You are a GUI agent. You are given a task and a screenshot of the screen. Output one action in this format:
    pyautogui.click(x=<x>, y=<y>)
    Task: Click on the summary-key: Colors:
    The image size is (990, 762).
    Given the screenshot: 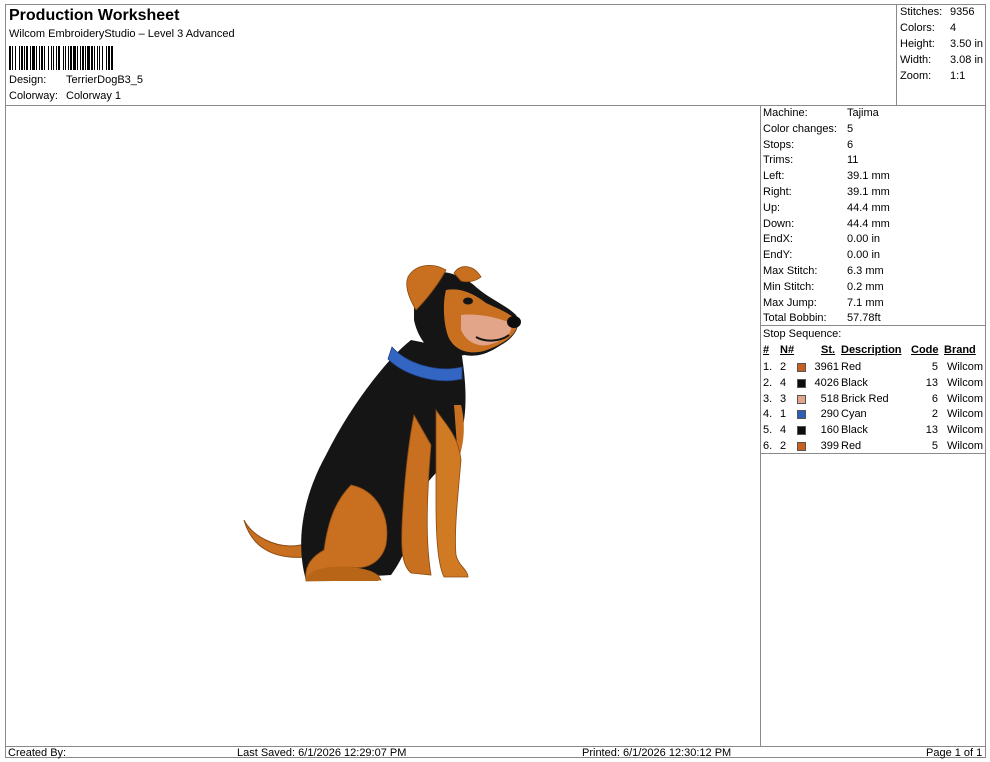 What is the action you would take?
    pyautogui.click(x=917, y=28)
    